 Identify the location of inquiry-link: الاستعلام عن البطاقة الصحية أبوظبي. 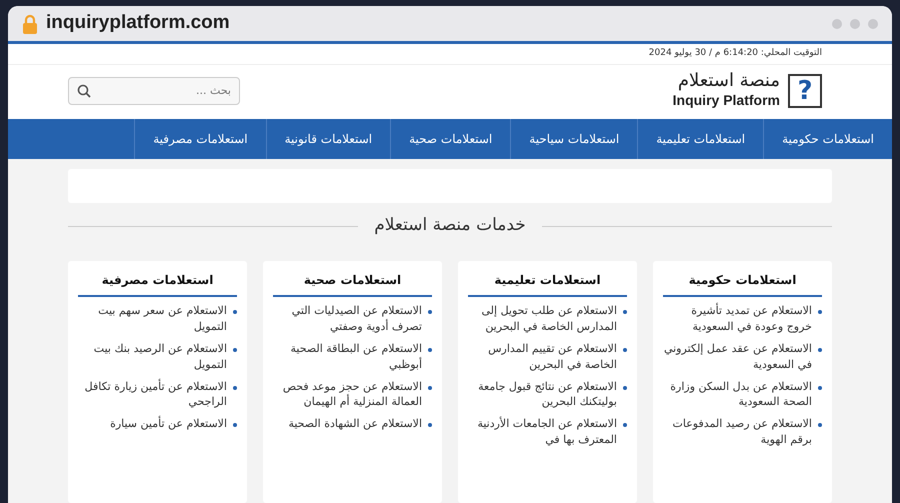
(347, 356).